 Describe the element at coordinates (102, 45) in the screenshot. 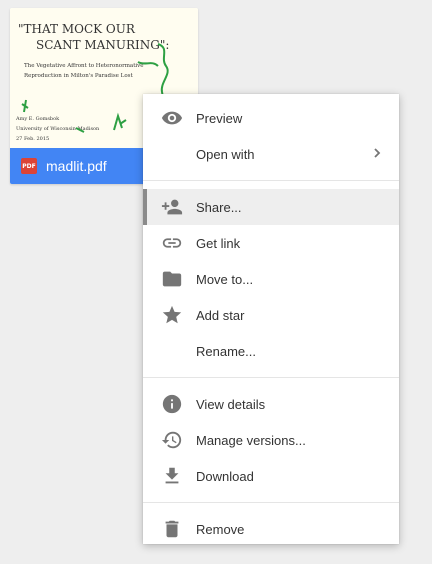

I see `thumb-title-line2: SCANT MANURING":` at that location.